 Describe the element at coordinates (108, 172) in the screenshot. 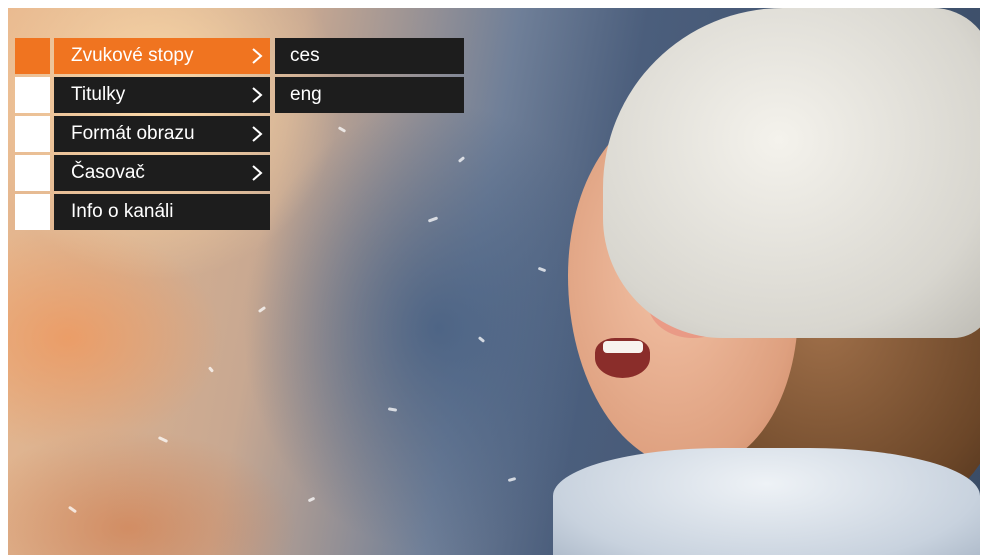

I see `menu-item-label: Časovač` at that location.